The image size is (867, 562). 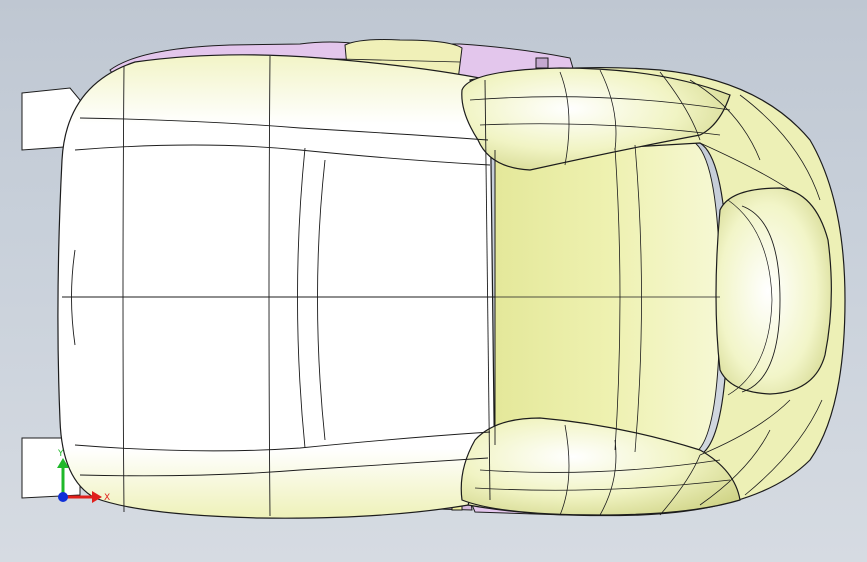 What do you see at coordinates (107, 498) in the screenshot?
I see `triad-x-label: X` at bounding box center [107, 498].